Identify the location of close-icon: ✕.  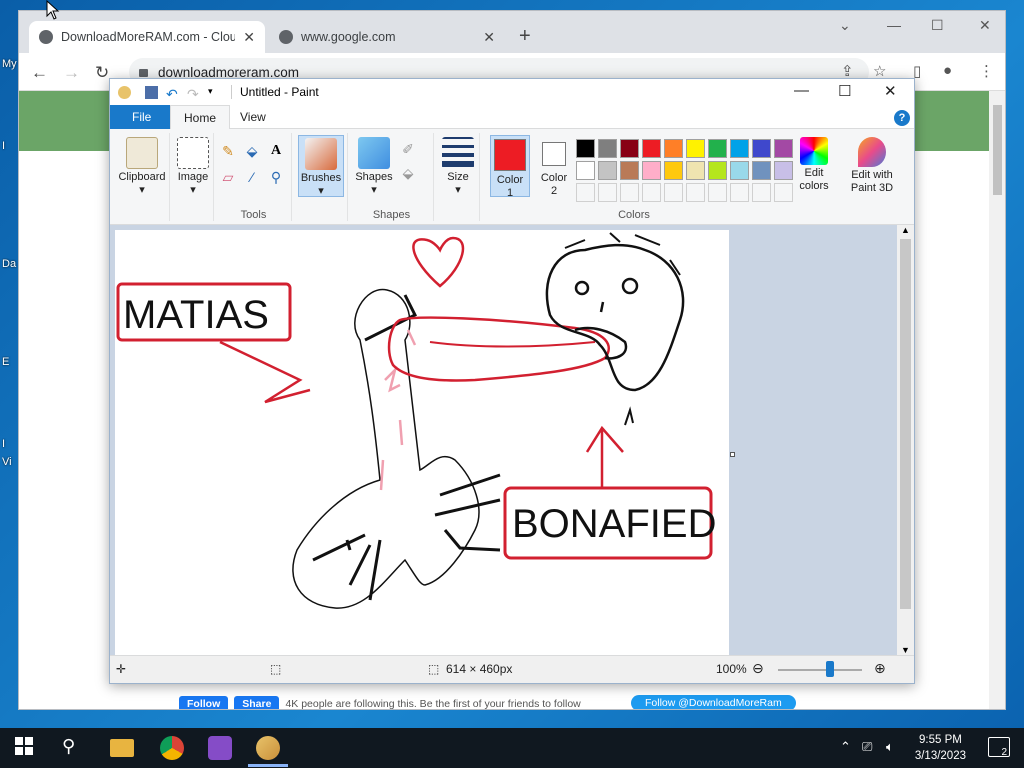
(890, 91).